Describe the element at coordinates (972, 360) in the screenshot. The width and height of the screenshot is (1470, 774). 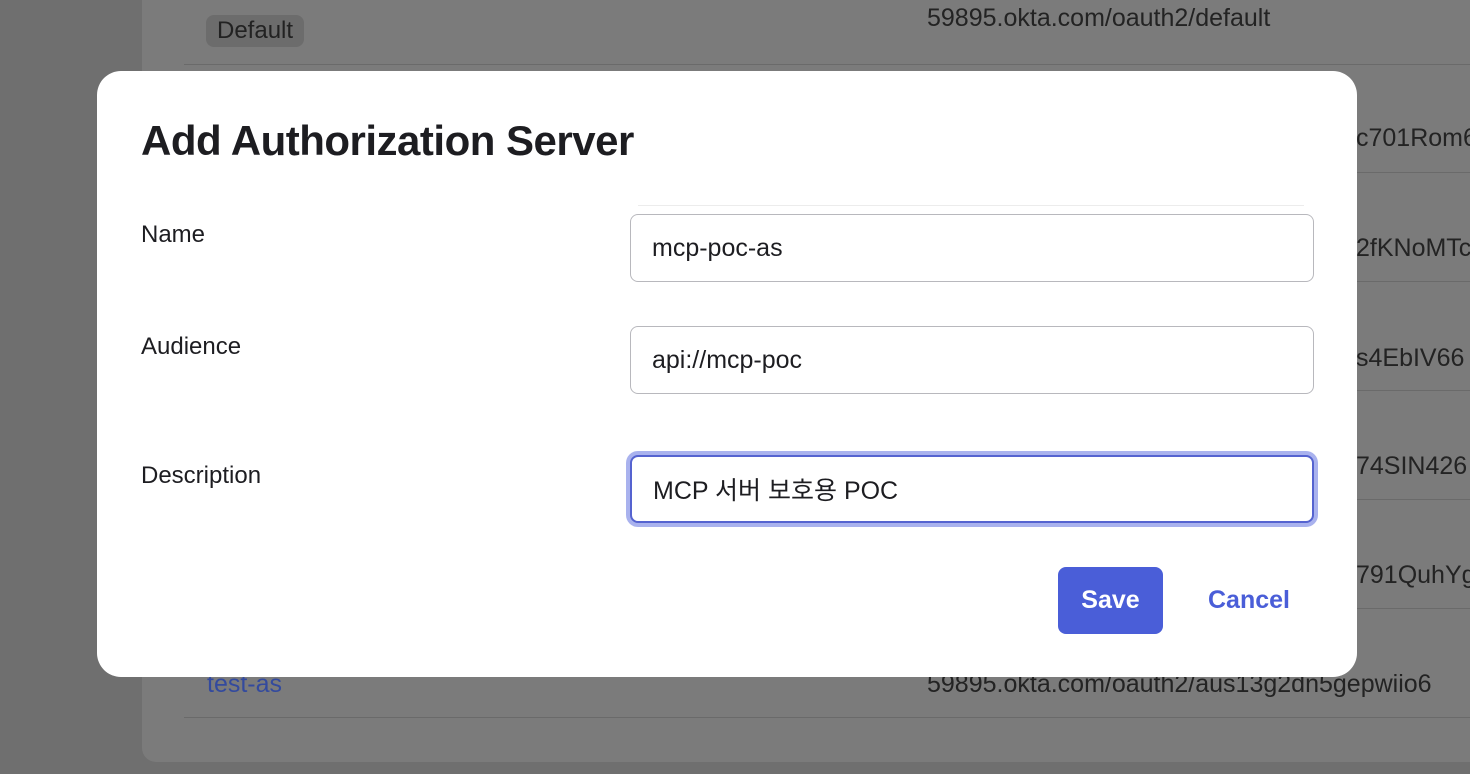
I see `audience-input` at that location.